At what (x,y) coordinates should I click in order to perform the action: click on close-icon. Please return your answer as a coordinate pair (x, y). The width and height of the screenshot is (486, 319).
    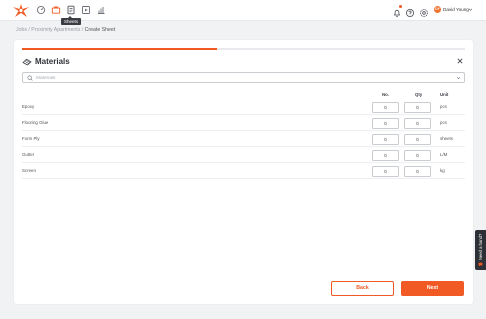
    Looking at the image, I should click on (460, 61).